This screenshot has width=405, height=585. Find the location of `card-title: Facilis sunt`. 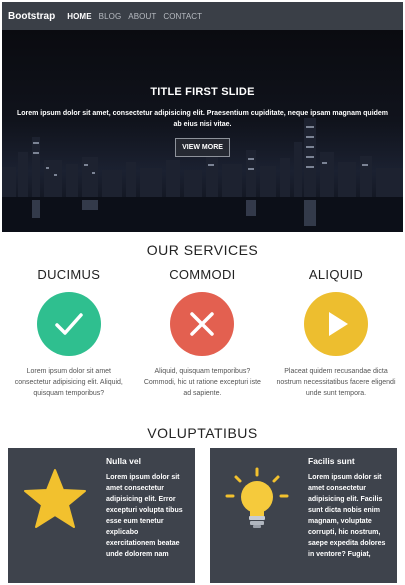

card-title: Facilis sunt is located at coordinates (331, 461).